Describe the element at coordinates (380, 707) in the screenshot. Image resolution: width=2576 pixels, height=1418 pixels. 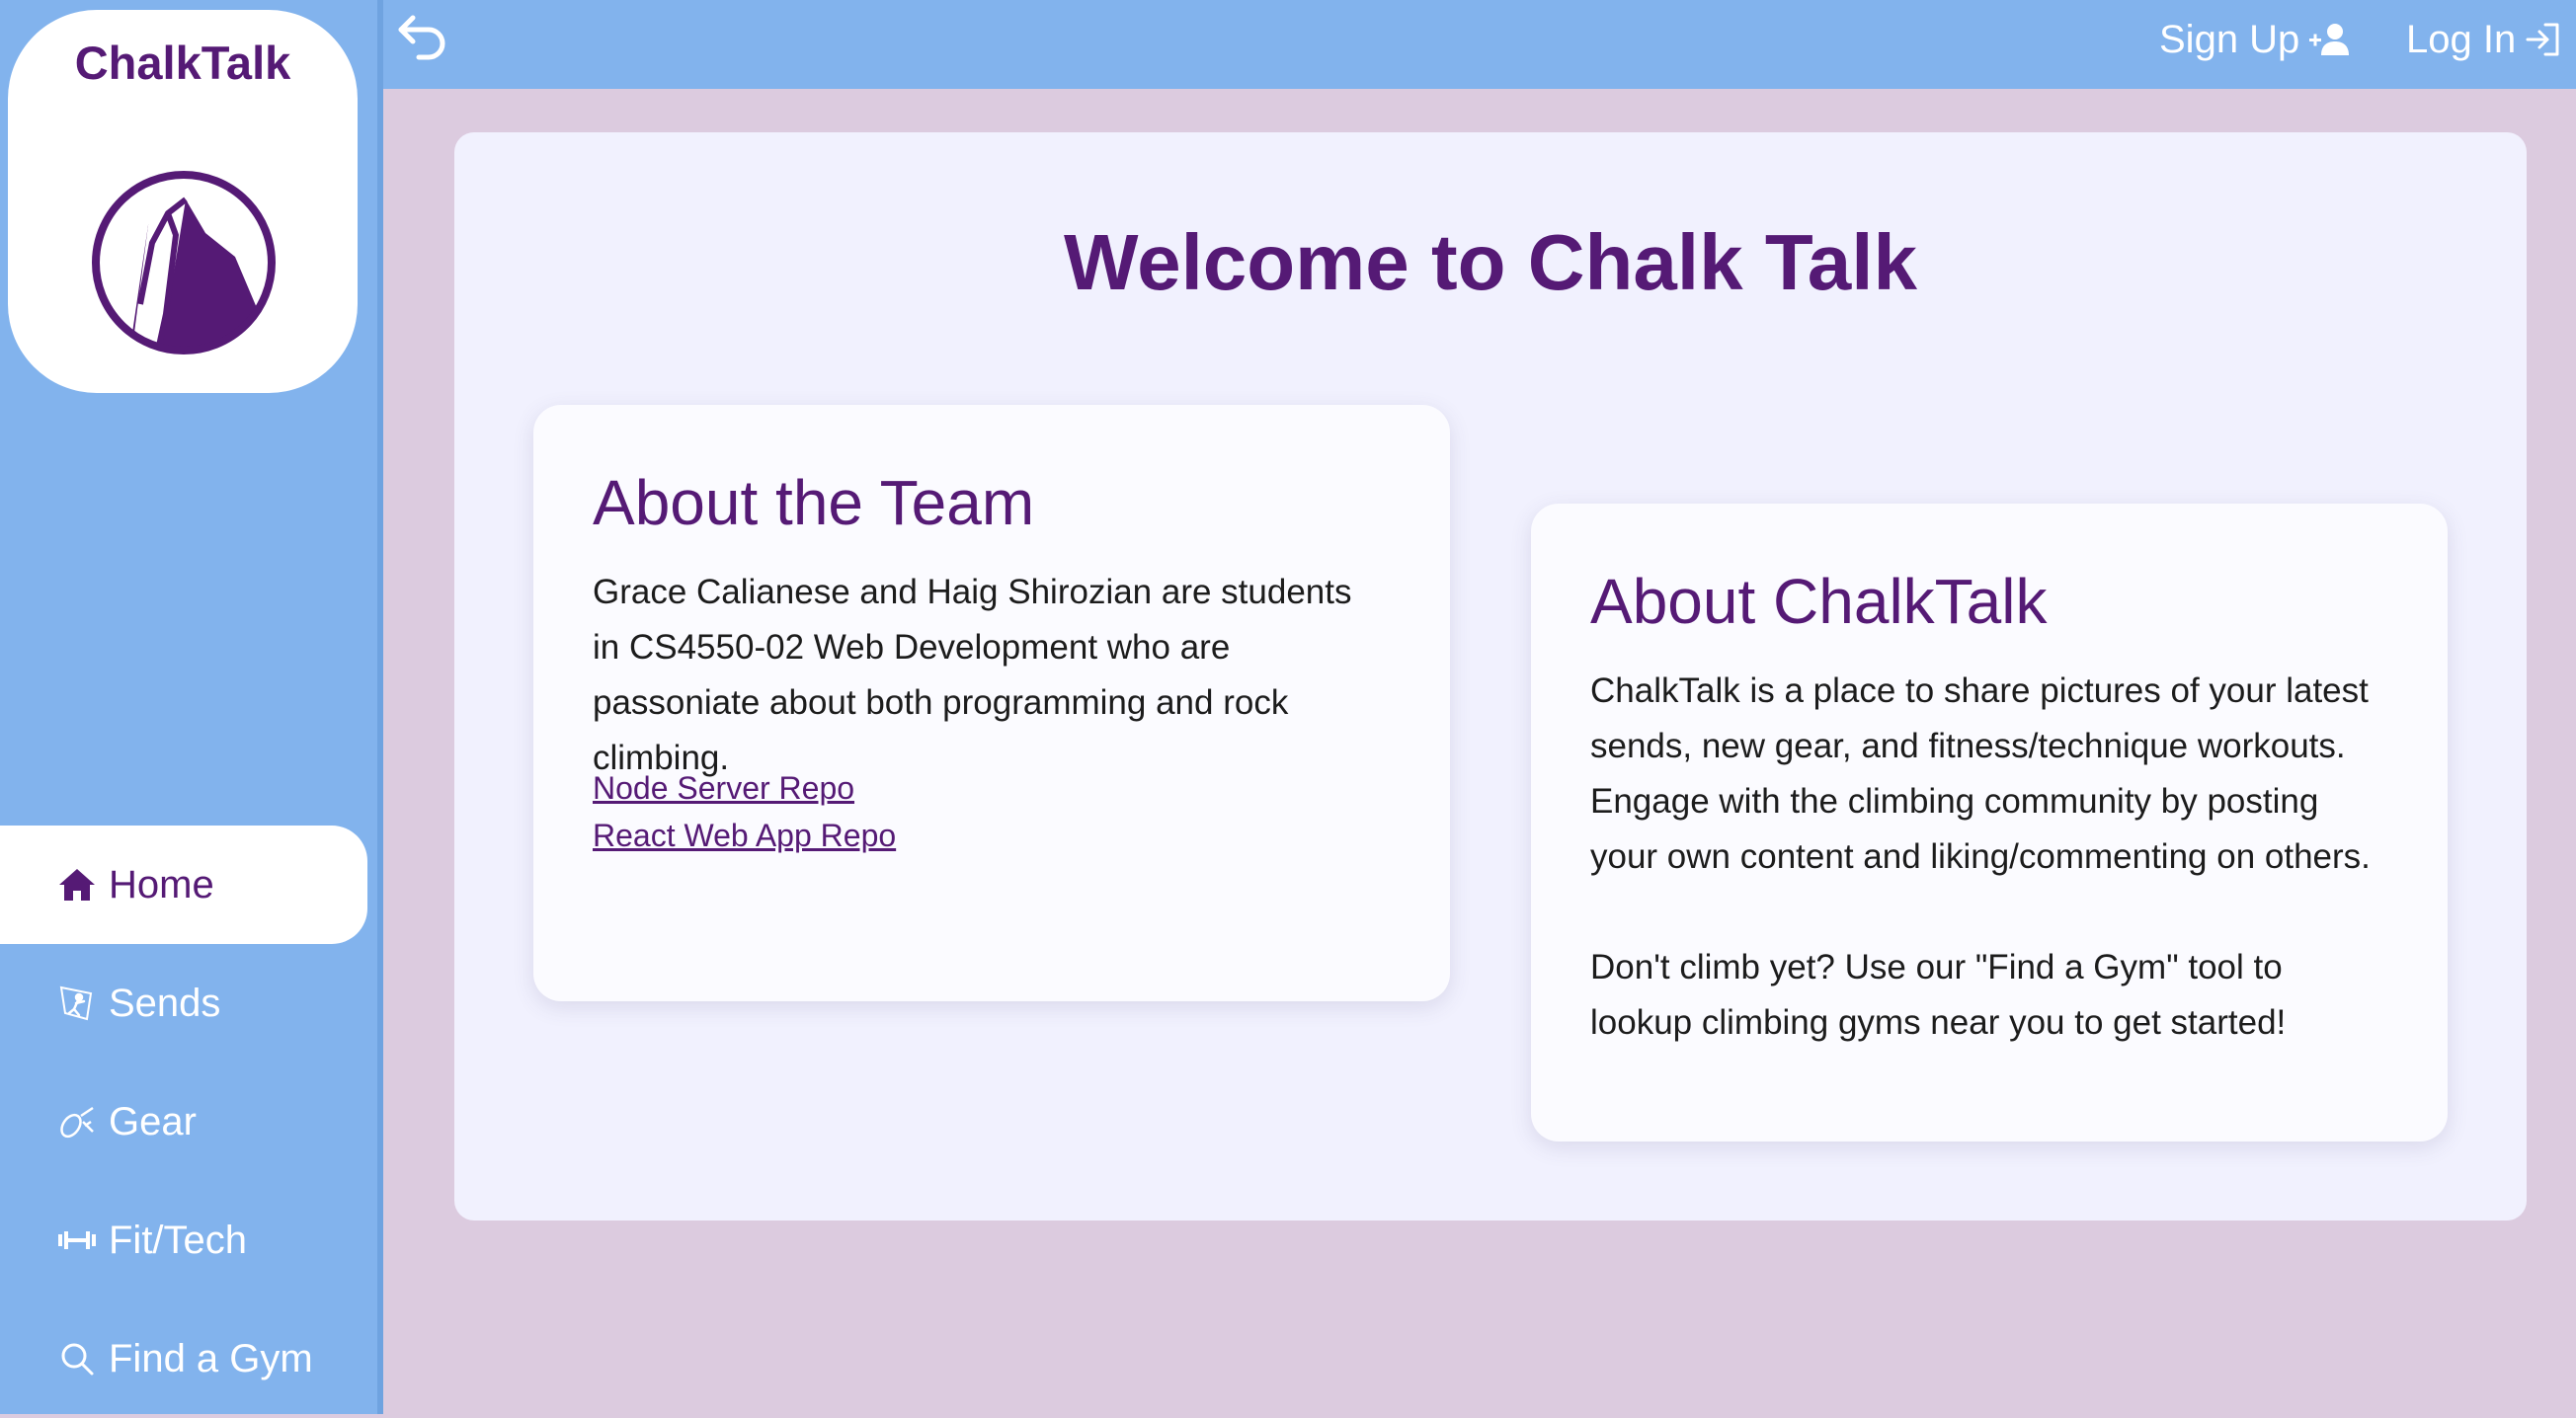
I see `sidebar-divider` at that location.